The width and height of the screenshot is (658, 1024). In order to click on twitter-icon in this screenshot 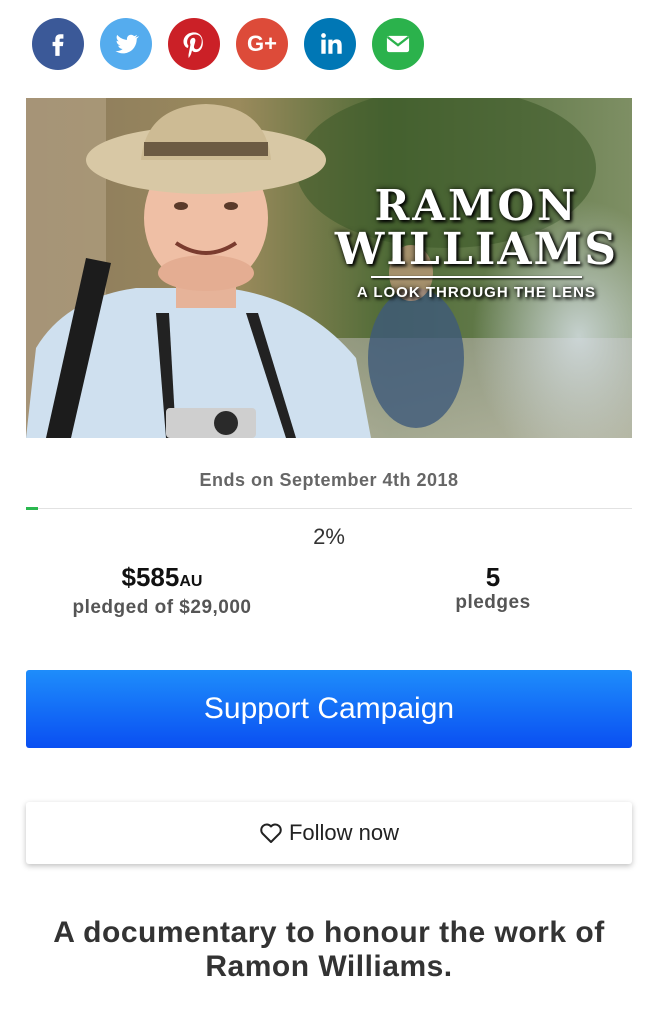, I will do `click(127, 44)`.